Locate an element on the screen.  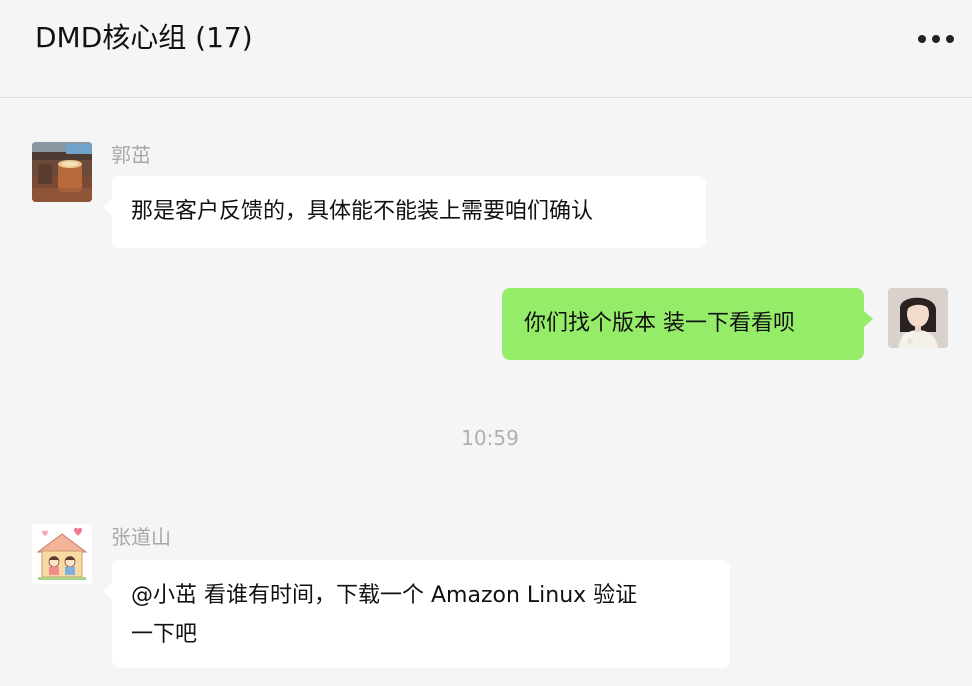
sender-name: 郭茁 is located at coordinates (131, 155).